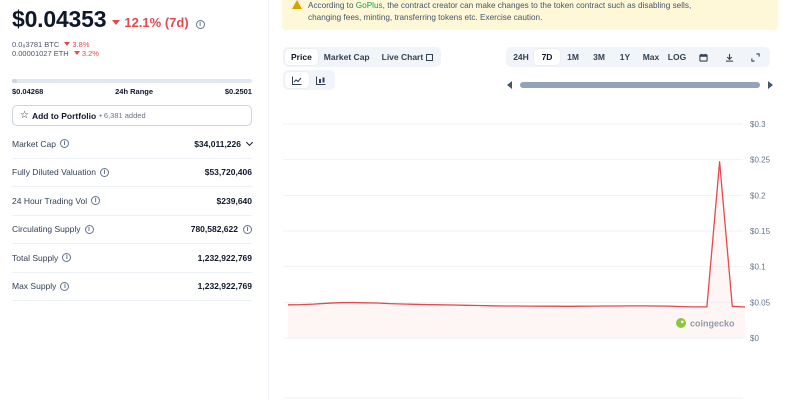 The image size is (800, 400). I want to click on range-max: Max, so click(651, 57).